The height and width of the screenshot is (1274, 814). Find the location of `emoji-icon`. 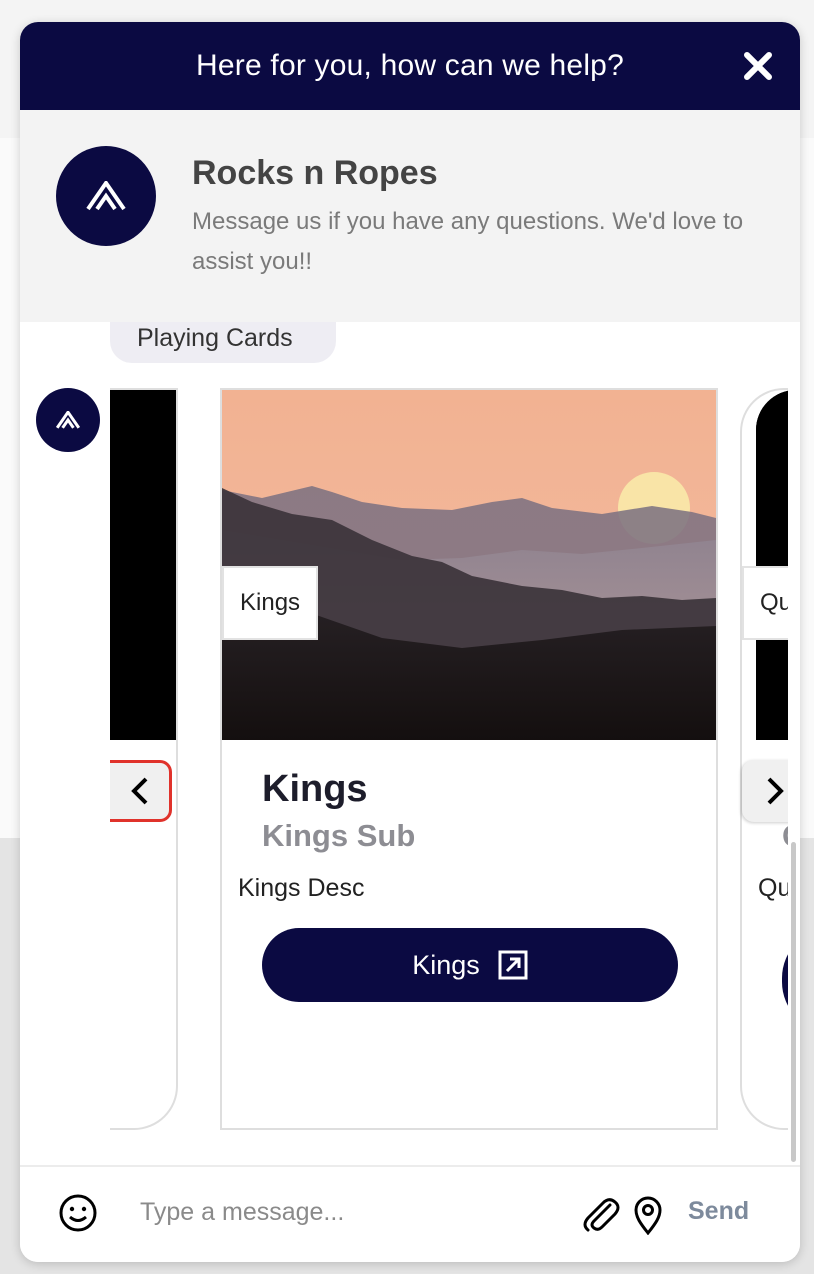

emoji-icon is located at coordinates (78, 1213).